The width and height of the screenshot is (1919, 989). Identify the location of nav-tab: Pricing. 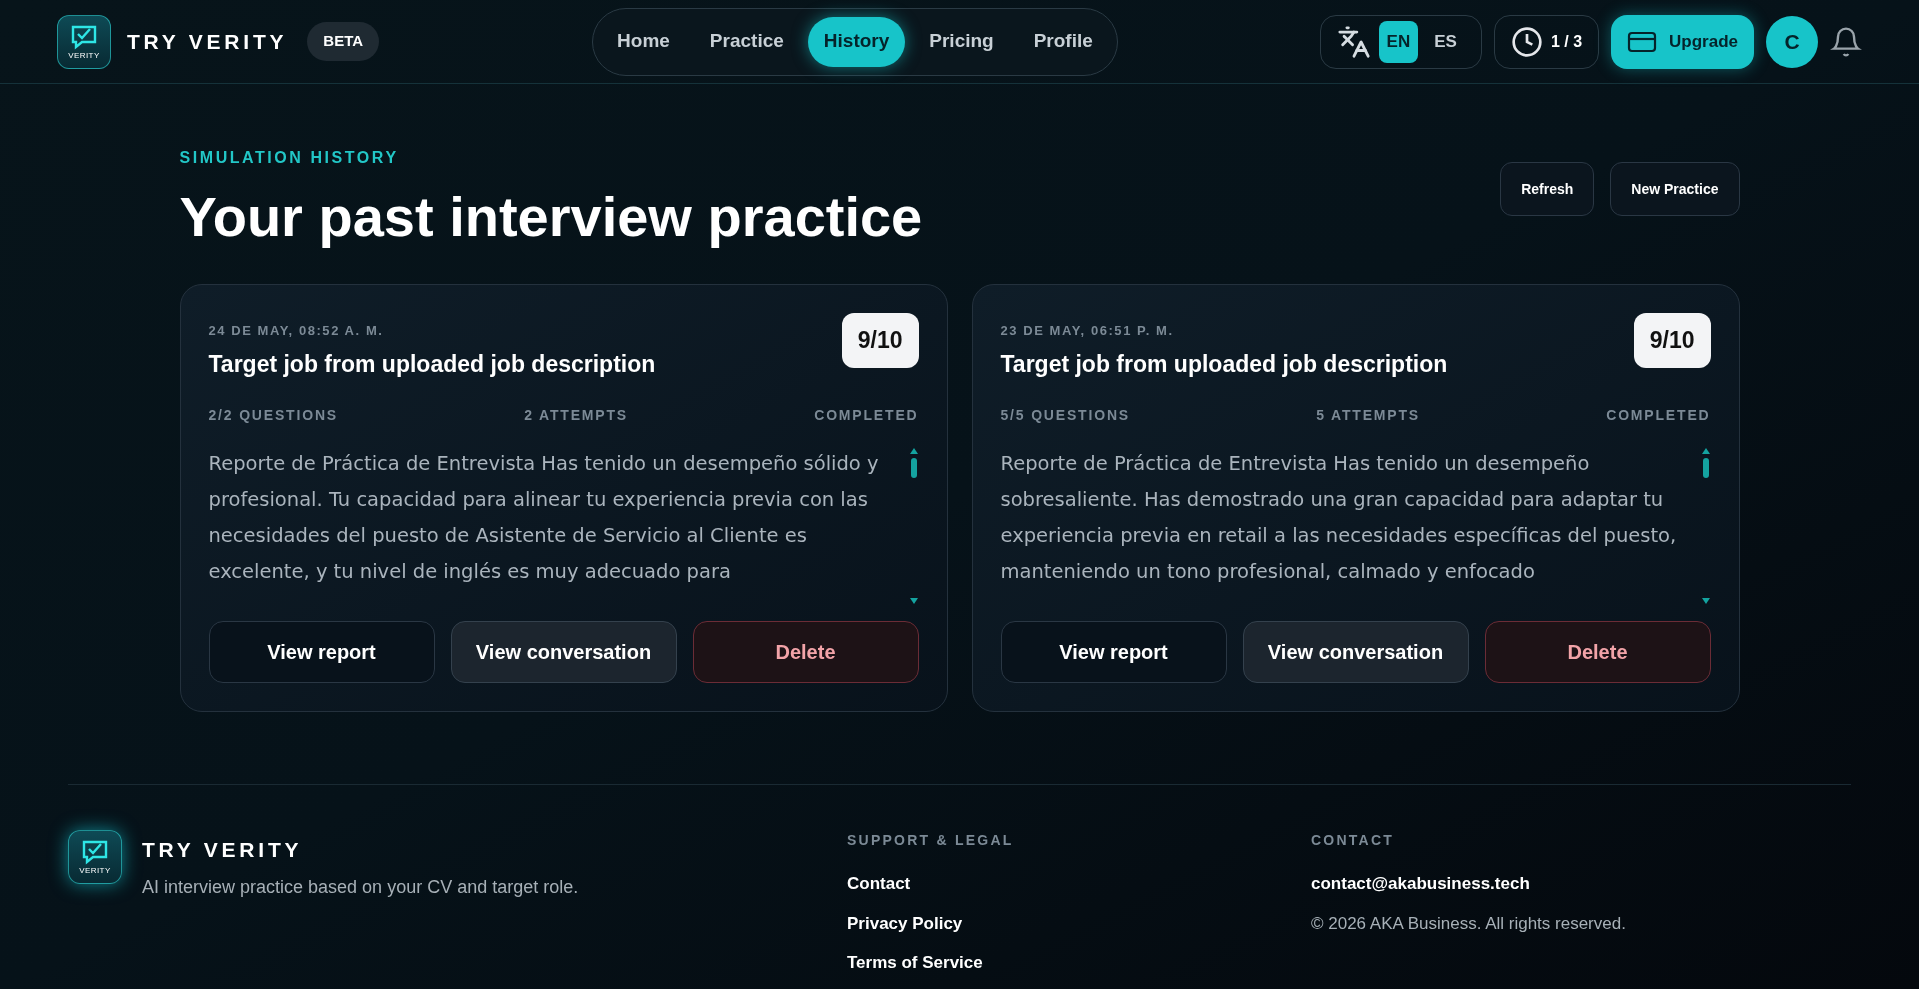
(961, 41).